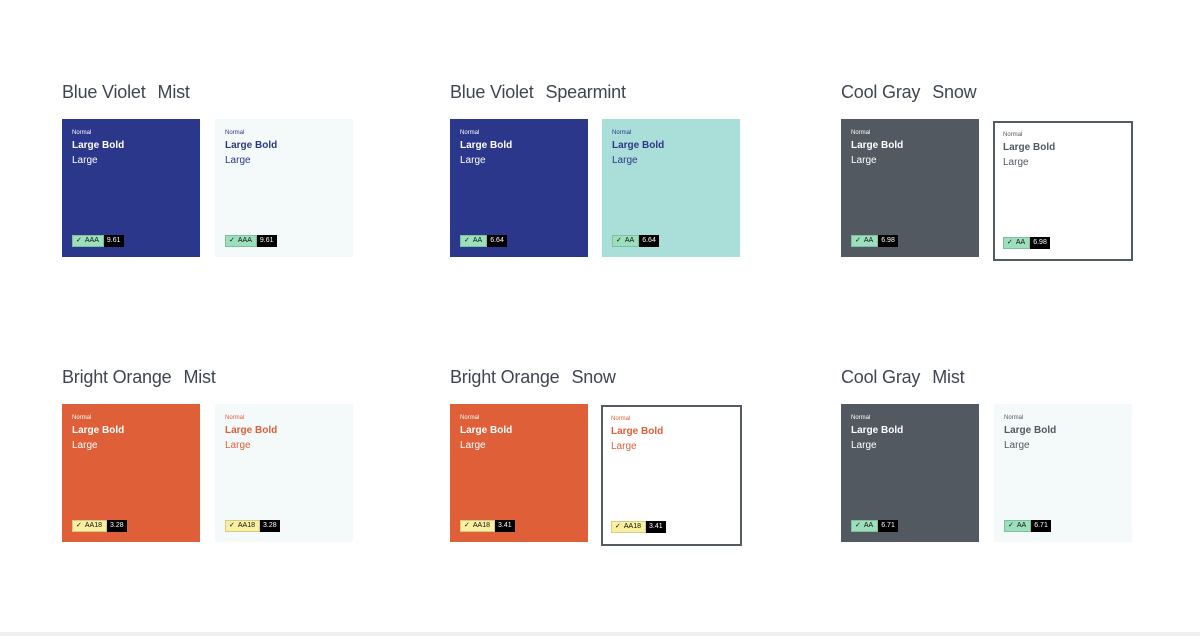 This screenshot has height=636, width=1200. I want to click on contrast-badge: ✓ AA 6.71, so click(874, 526).